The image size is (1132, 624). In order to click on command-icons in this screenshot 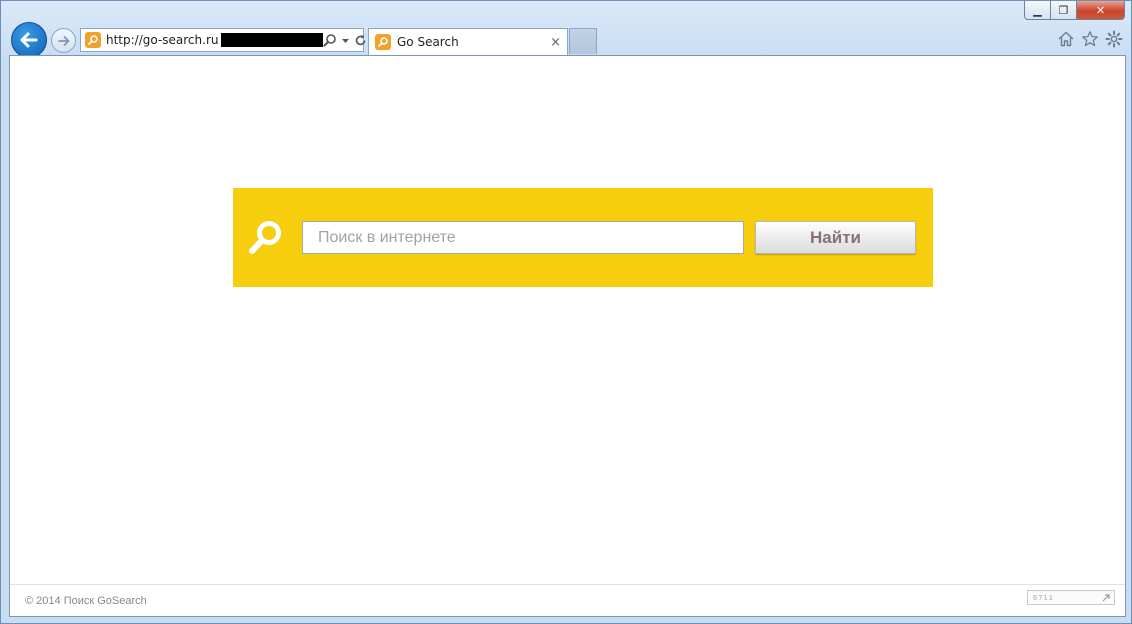, I will do `click(1090, 39)`.